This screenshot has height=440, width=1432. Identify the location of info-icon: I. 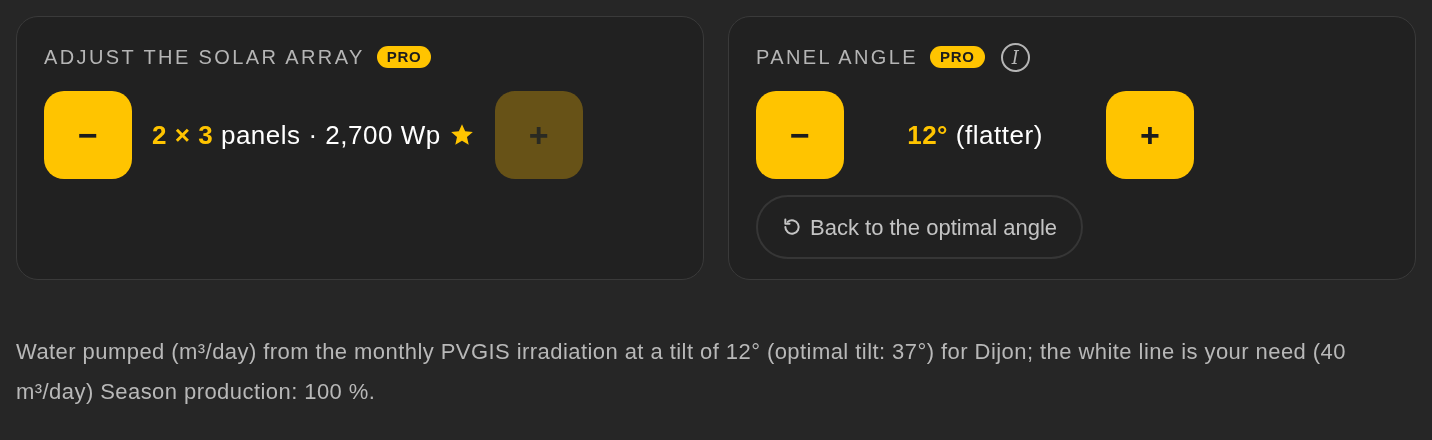
(1015, 57).